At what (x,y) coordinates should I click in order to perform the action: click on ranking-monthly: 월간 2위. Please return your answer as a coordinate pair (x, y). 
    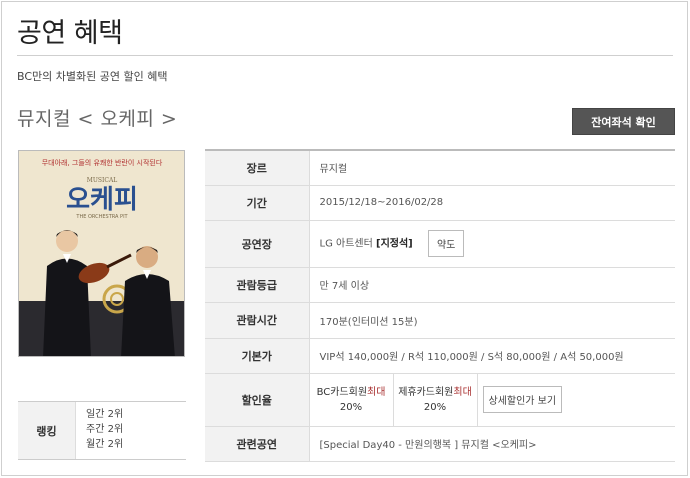
    Looking at the image, I should click on (105, 444).